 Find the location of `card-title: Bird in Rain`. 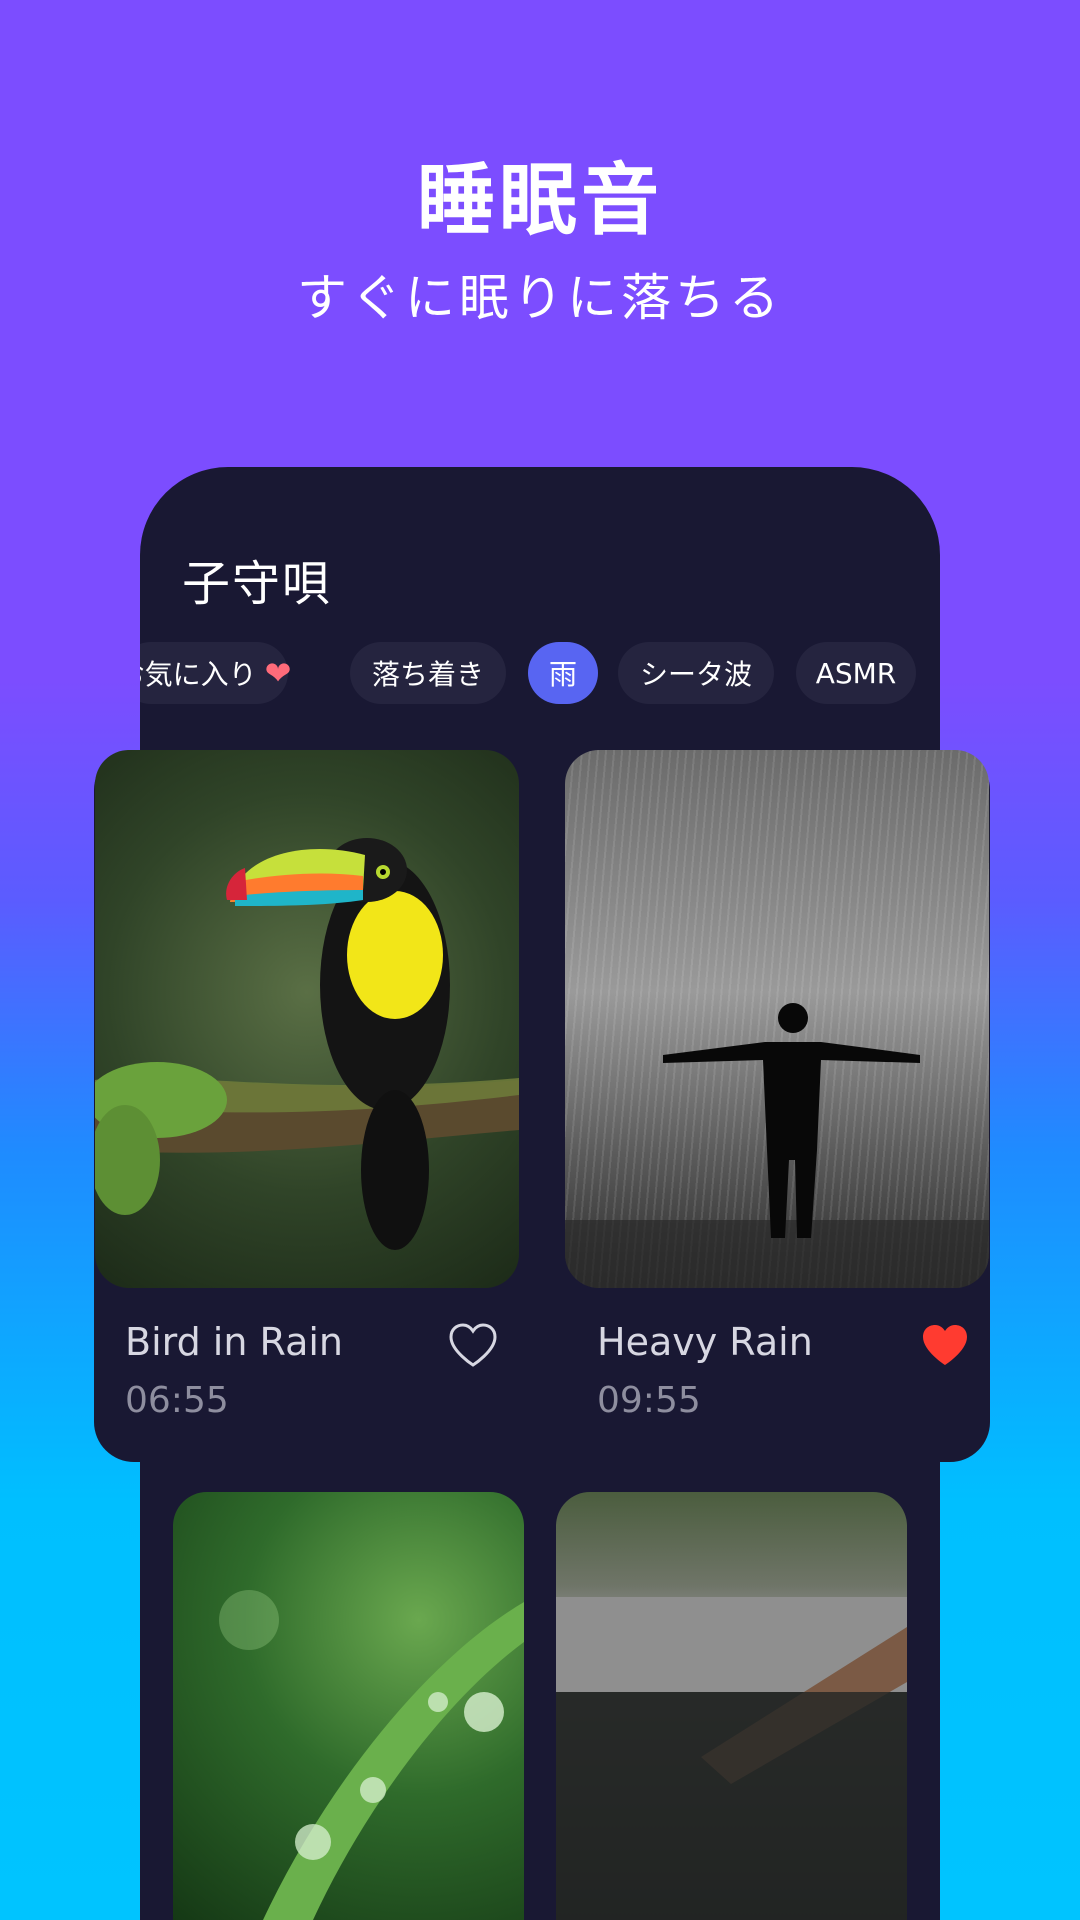

card-title: Bird in Rain is located at coordinates (234, 1342).